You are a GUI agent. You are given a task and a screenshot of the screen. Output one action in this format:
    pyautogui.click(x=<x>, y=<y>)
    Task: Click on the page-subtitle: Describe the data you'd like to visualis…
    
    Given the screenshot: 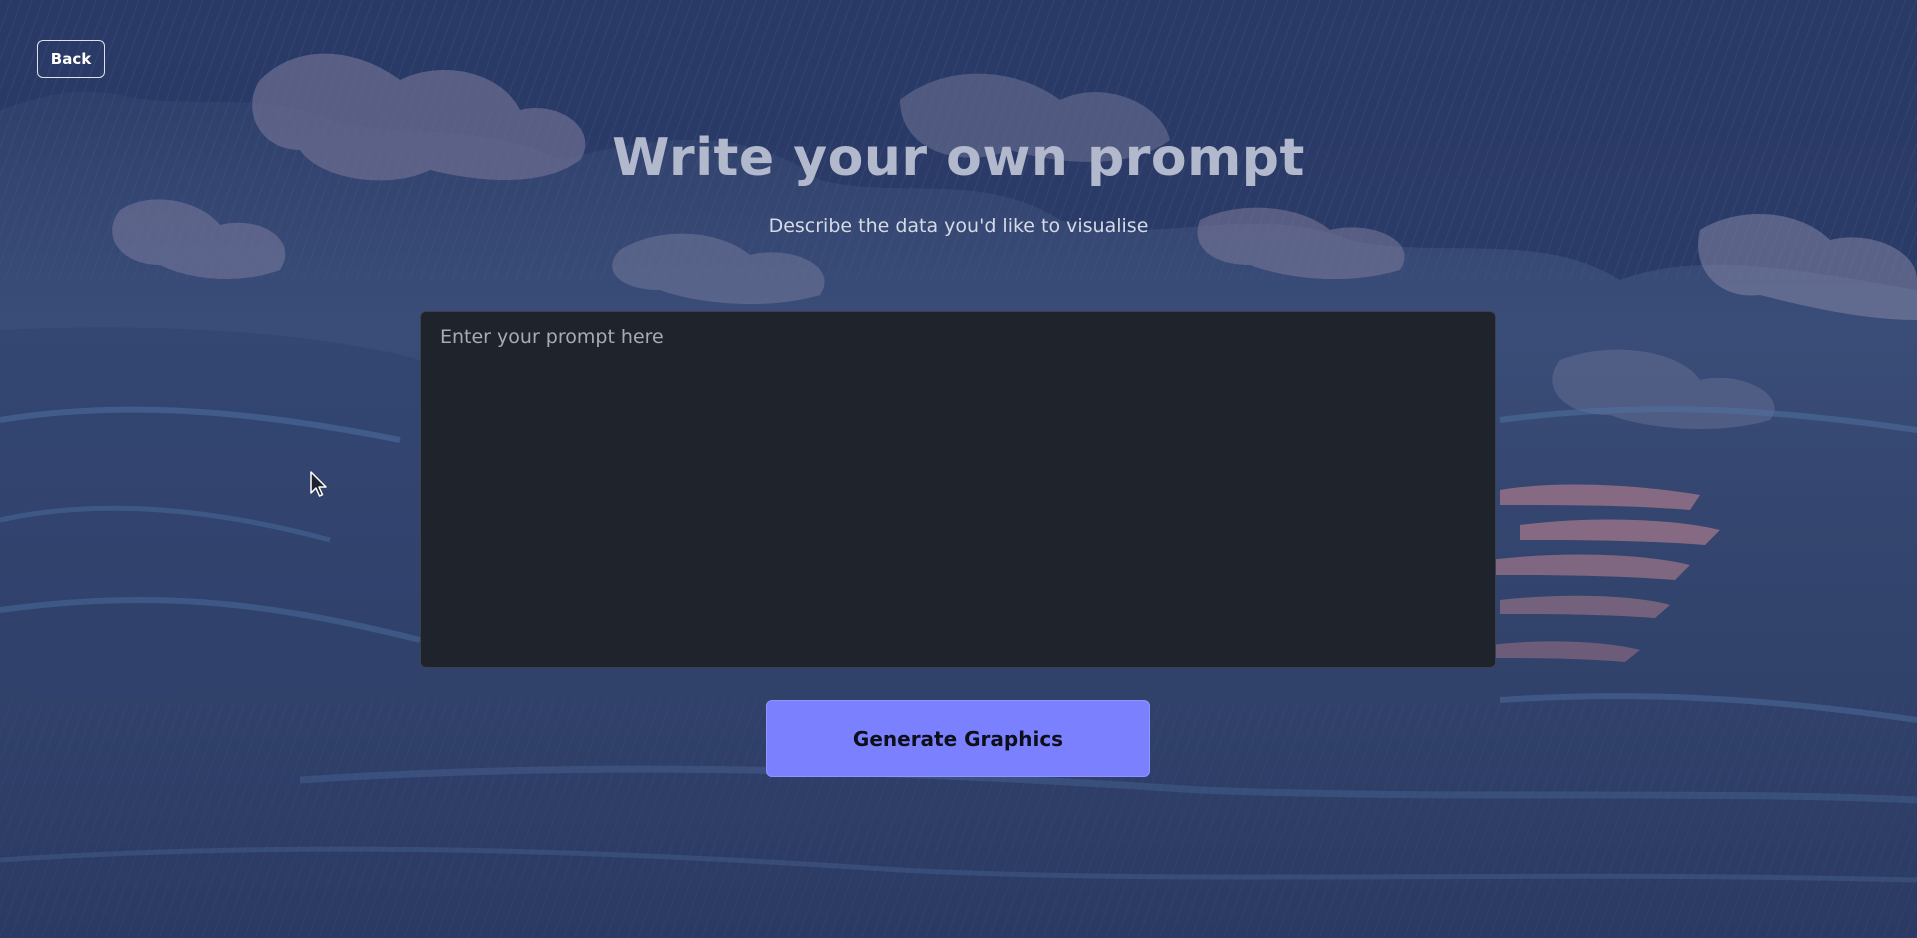 What is the action you would take?
    pyautogui.click(x=958, y=226)
    